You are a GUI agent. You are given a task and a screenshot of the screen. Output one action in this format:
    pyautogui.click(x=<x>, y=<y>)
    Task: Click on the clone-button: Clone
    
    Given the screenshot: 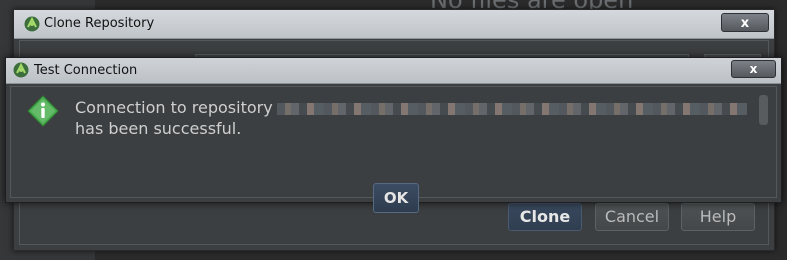 What is the action you would take?
    pyautogui.click(x=545, y=217)
    